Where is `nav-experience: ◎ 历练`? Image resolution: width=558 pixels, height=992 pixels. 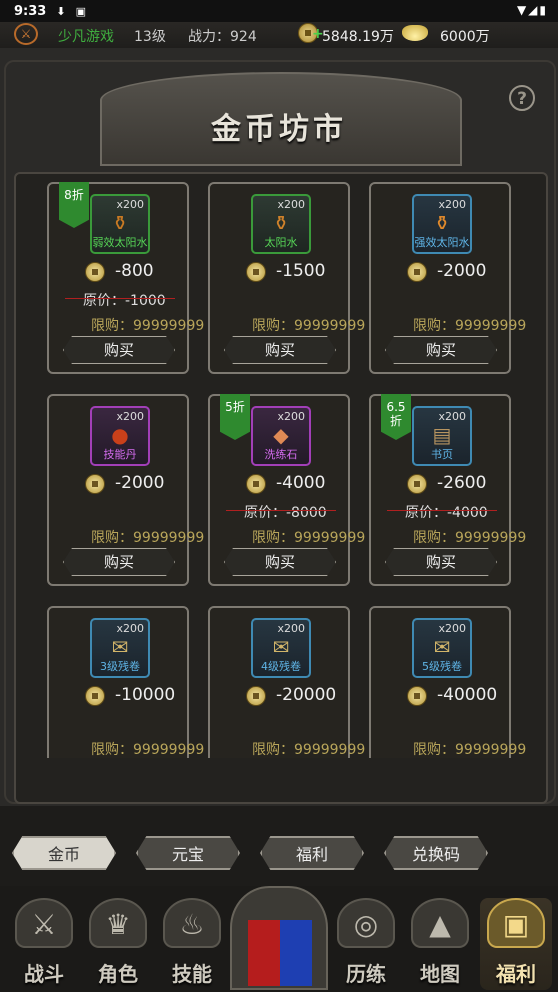 nav-experience: ◎ 历练 is located at coordinates (366, 944).